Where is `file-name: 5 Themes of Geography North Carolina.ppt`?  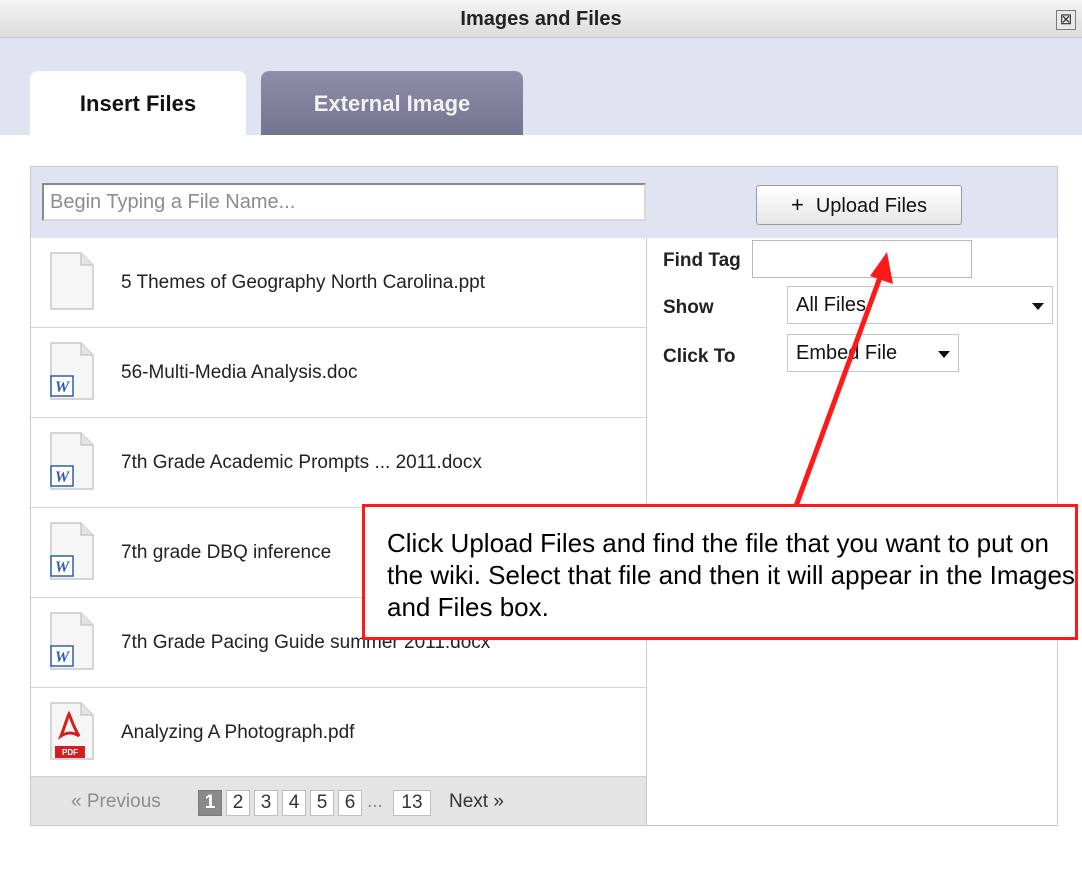 file-name: 5 Themes of Geography North Carolina.ppt is located at coordinates (303, 282).